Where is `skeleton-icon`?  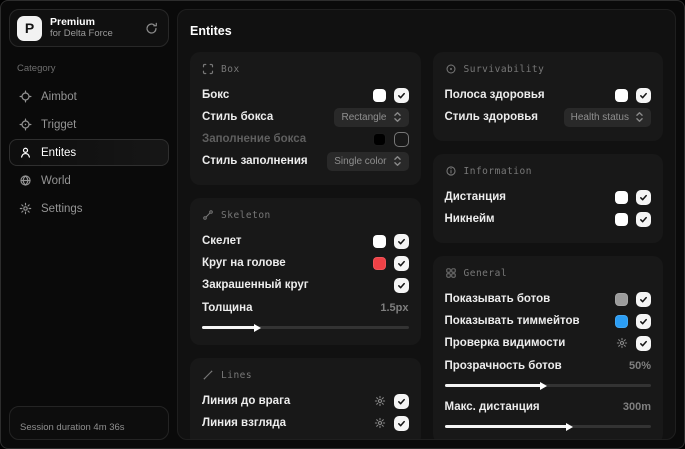
skeleton-icon is located at coordinates (208, 215).